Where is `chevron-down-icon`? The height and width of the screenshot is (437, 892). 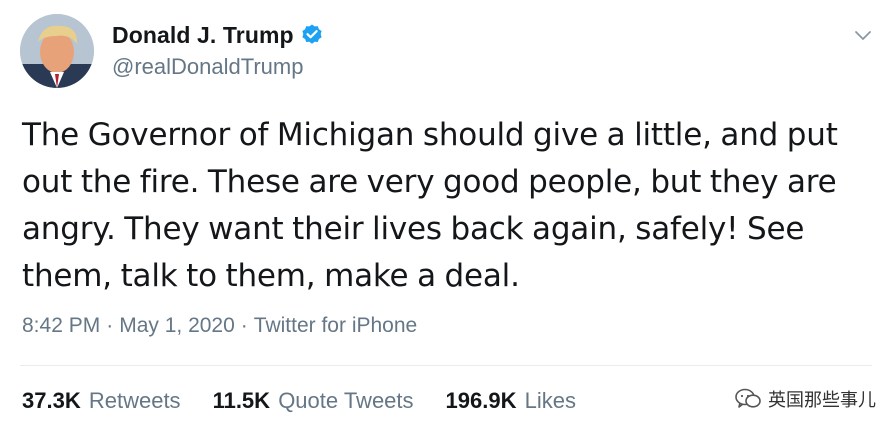 chevron-down-icon is located at coordinates (863, 35).